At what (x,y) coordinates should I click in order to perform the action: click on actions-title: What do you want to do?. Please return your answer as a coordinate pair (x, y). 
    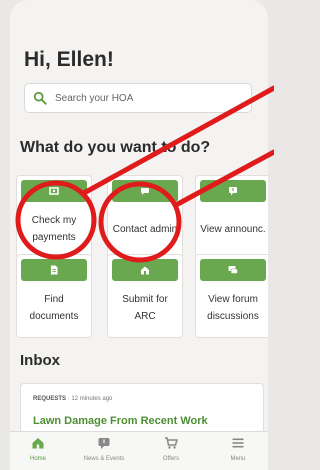
    Looking at the image, I should click on (115, 147).